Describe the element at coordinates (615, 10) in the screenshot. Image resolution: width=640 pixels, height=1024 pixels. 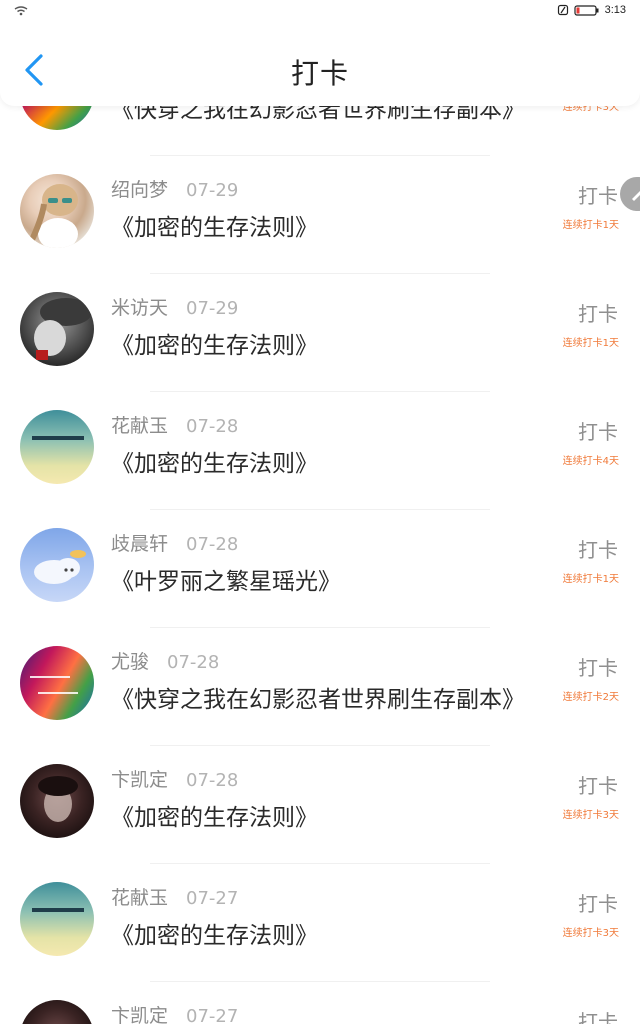
I see `status-time: 3:13` at that location.